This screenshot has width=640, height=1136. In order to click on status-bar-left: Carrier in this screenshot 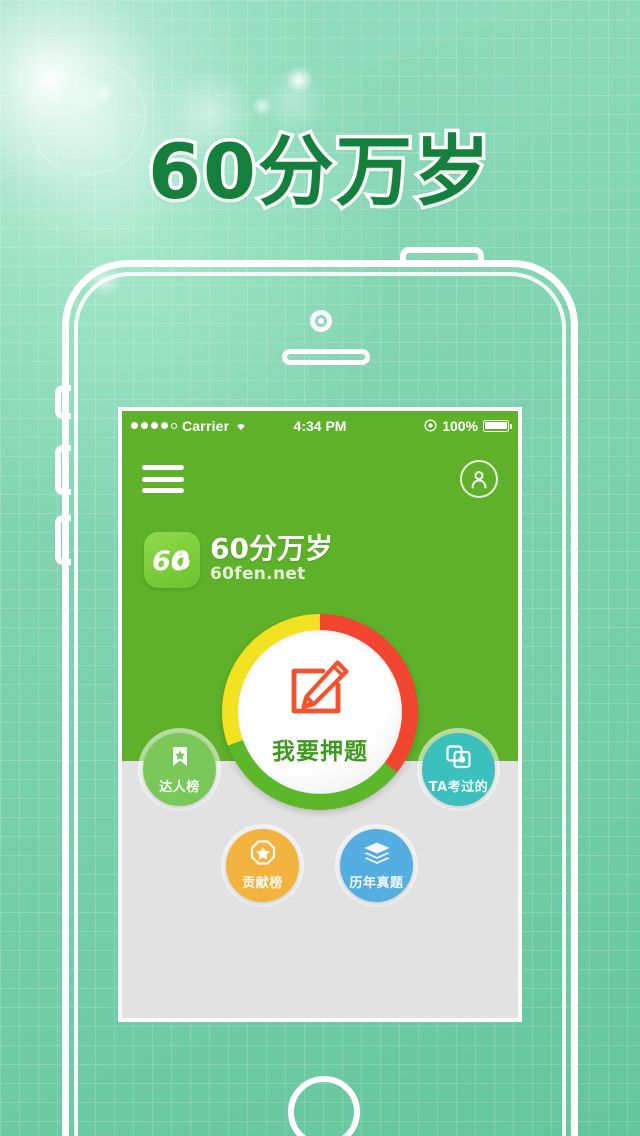, I will do `click(189, 426)`.